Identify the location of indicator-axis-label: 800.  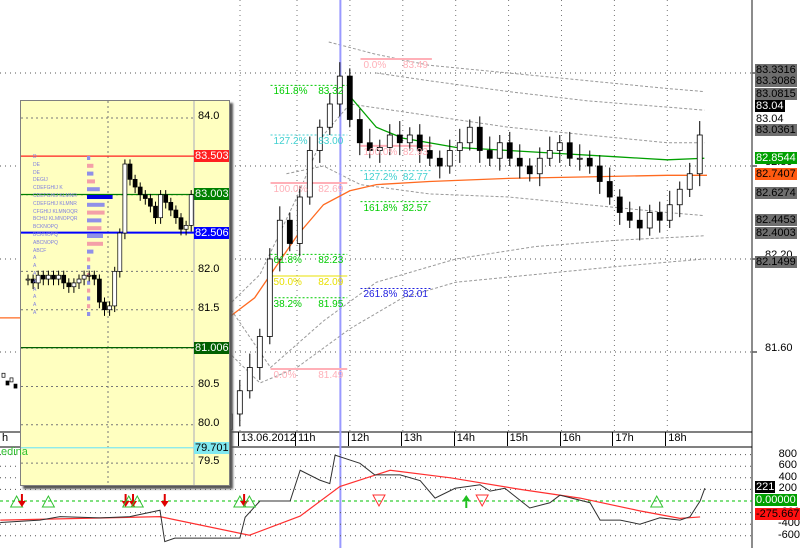
(787, 453).